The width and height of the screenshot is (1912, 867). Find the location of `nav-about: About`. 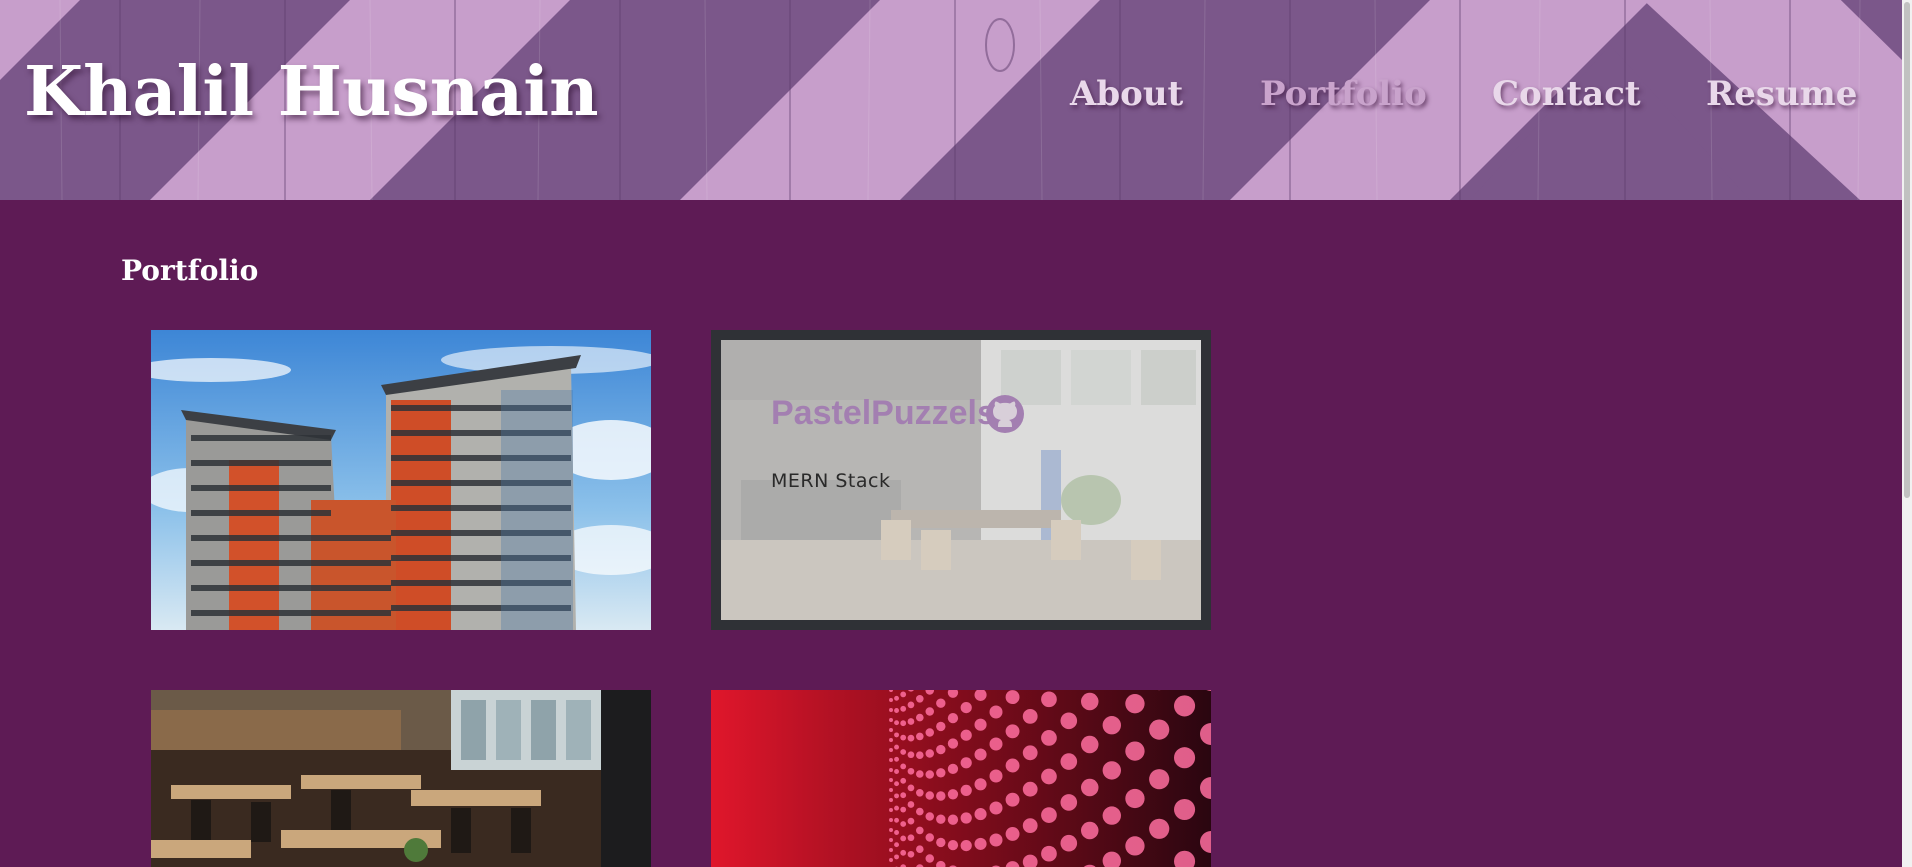

nav-about: About is located at coordinates (1126, 94).